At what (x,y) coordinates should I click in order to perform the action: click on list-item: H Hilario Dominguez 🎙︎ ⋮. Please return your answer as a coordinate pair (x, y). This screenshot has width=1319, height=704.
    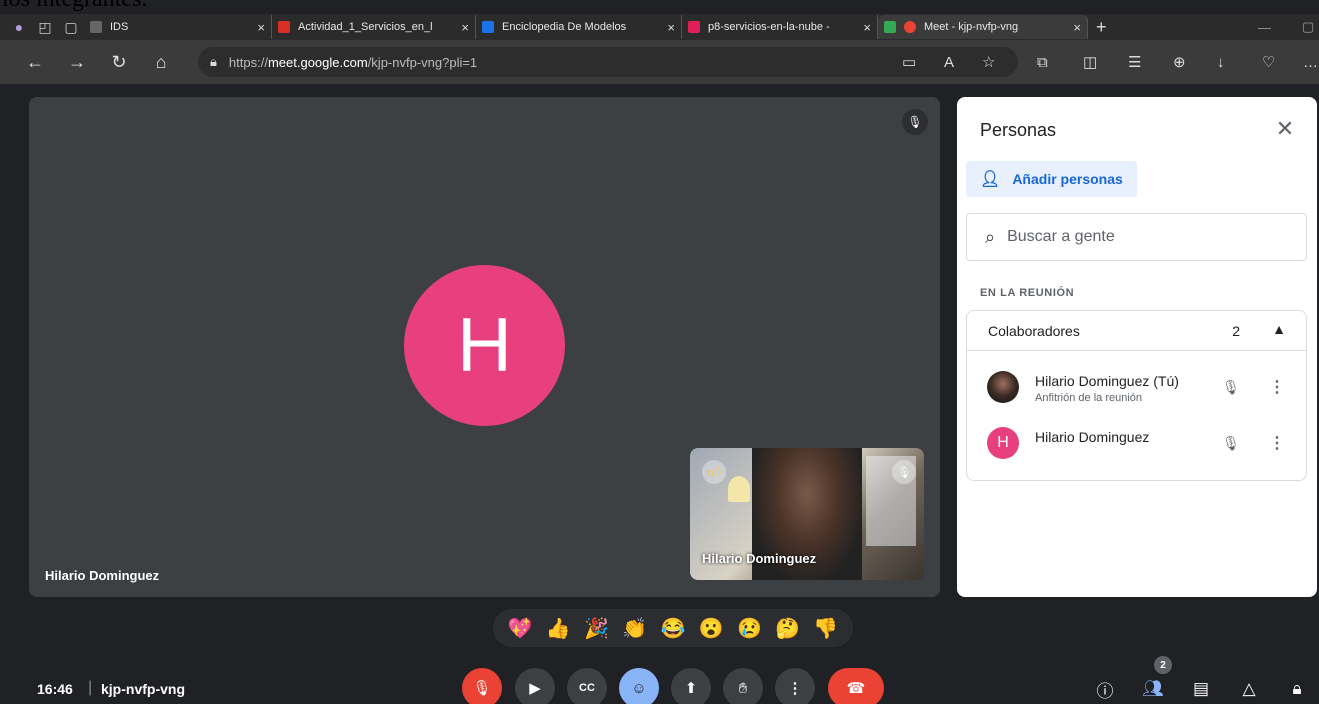
    Looking at the image, I should click on (1147, 443).